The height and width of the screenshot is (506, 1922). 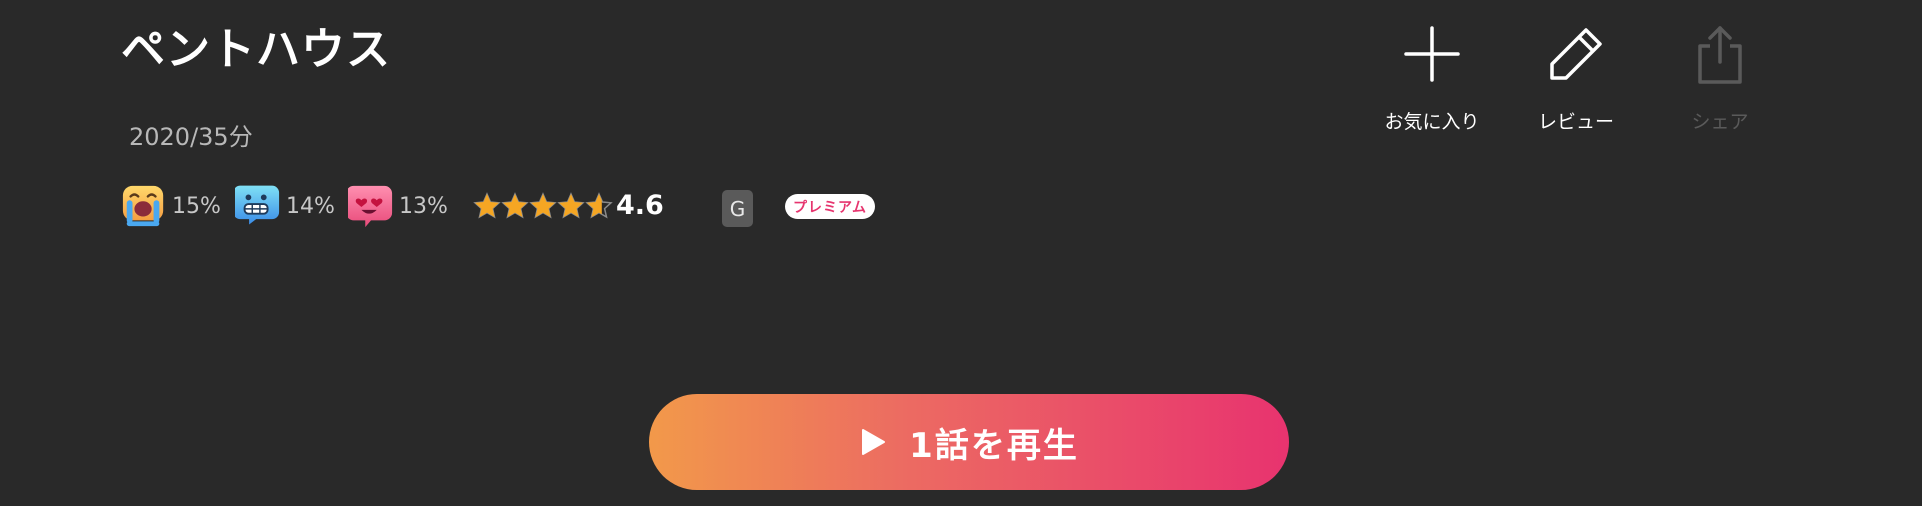 I want to click on reaction-crying: 15%, so click(x=171, y=206).